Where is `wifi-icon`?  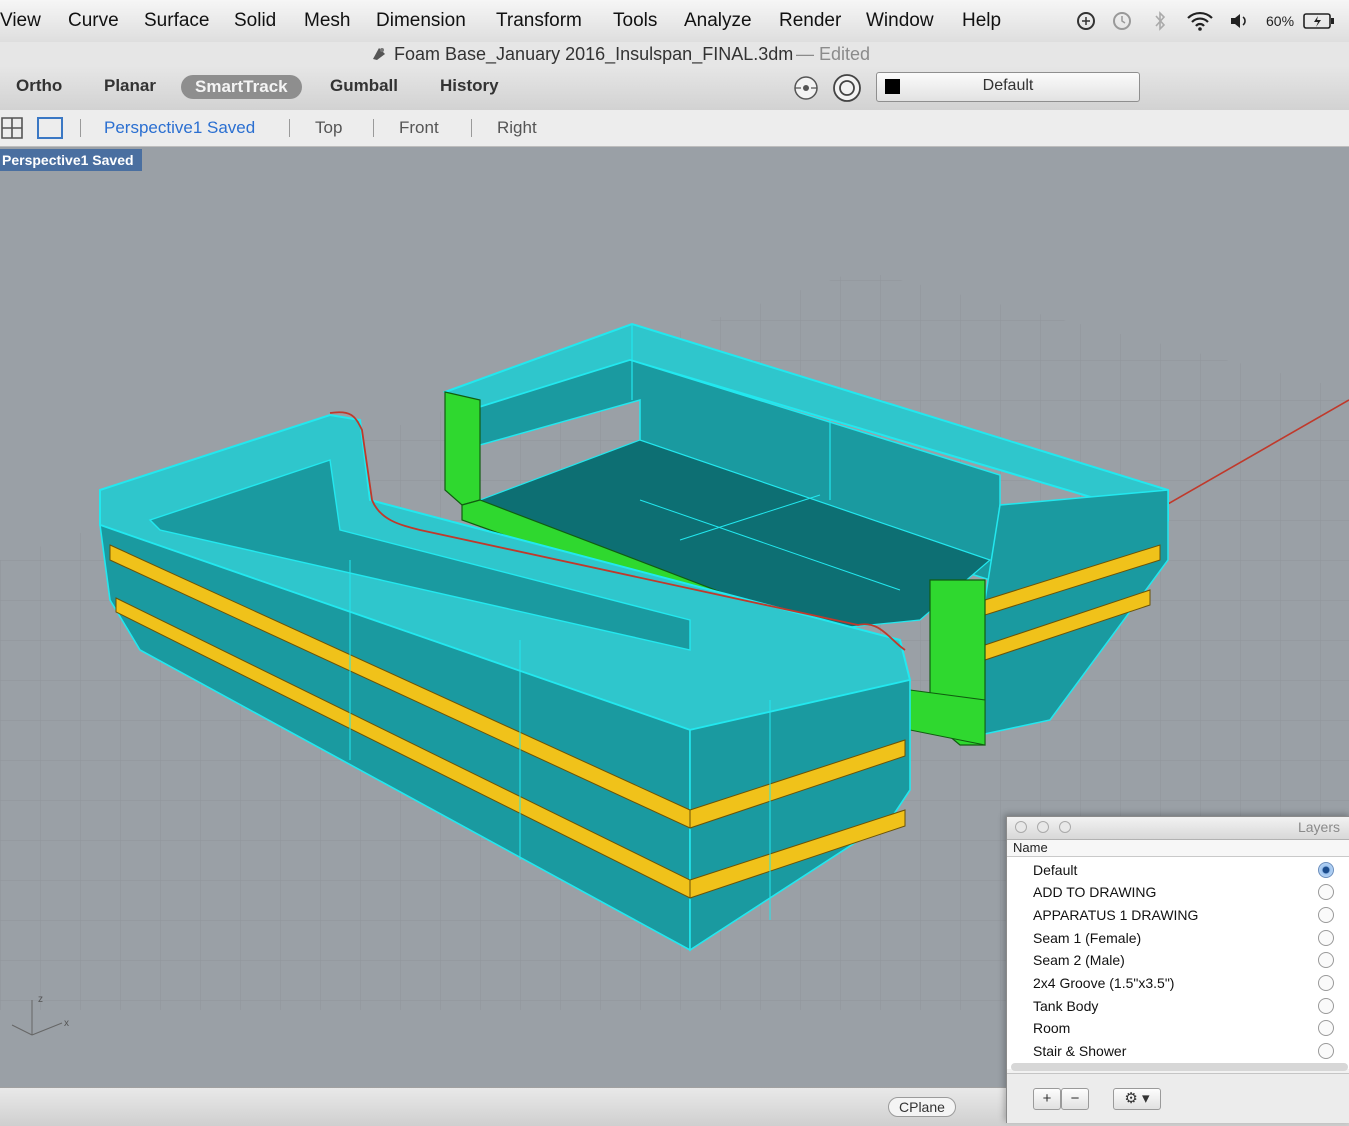
wifi-icon is located at coordinates (1200, 21).